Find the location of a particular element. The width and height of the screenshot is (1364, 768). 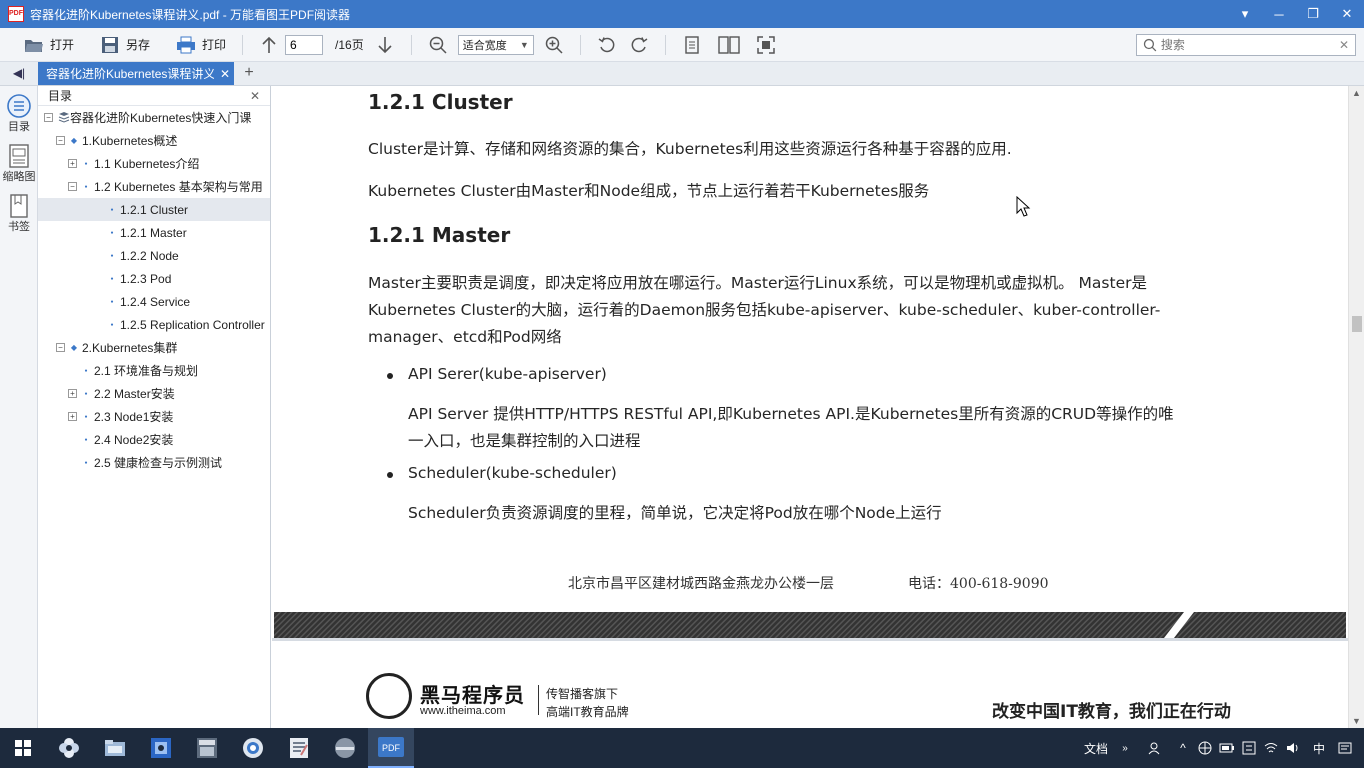

rotate-right-button is located at coordinates (639, 45).